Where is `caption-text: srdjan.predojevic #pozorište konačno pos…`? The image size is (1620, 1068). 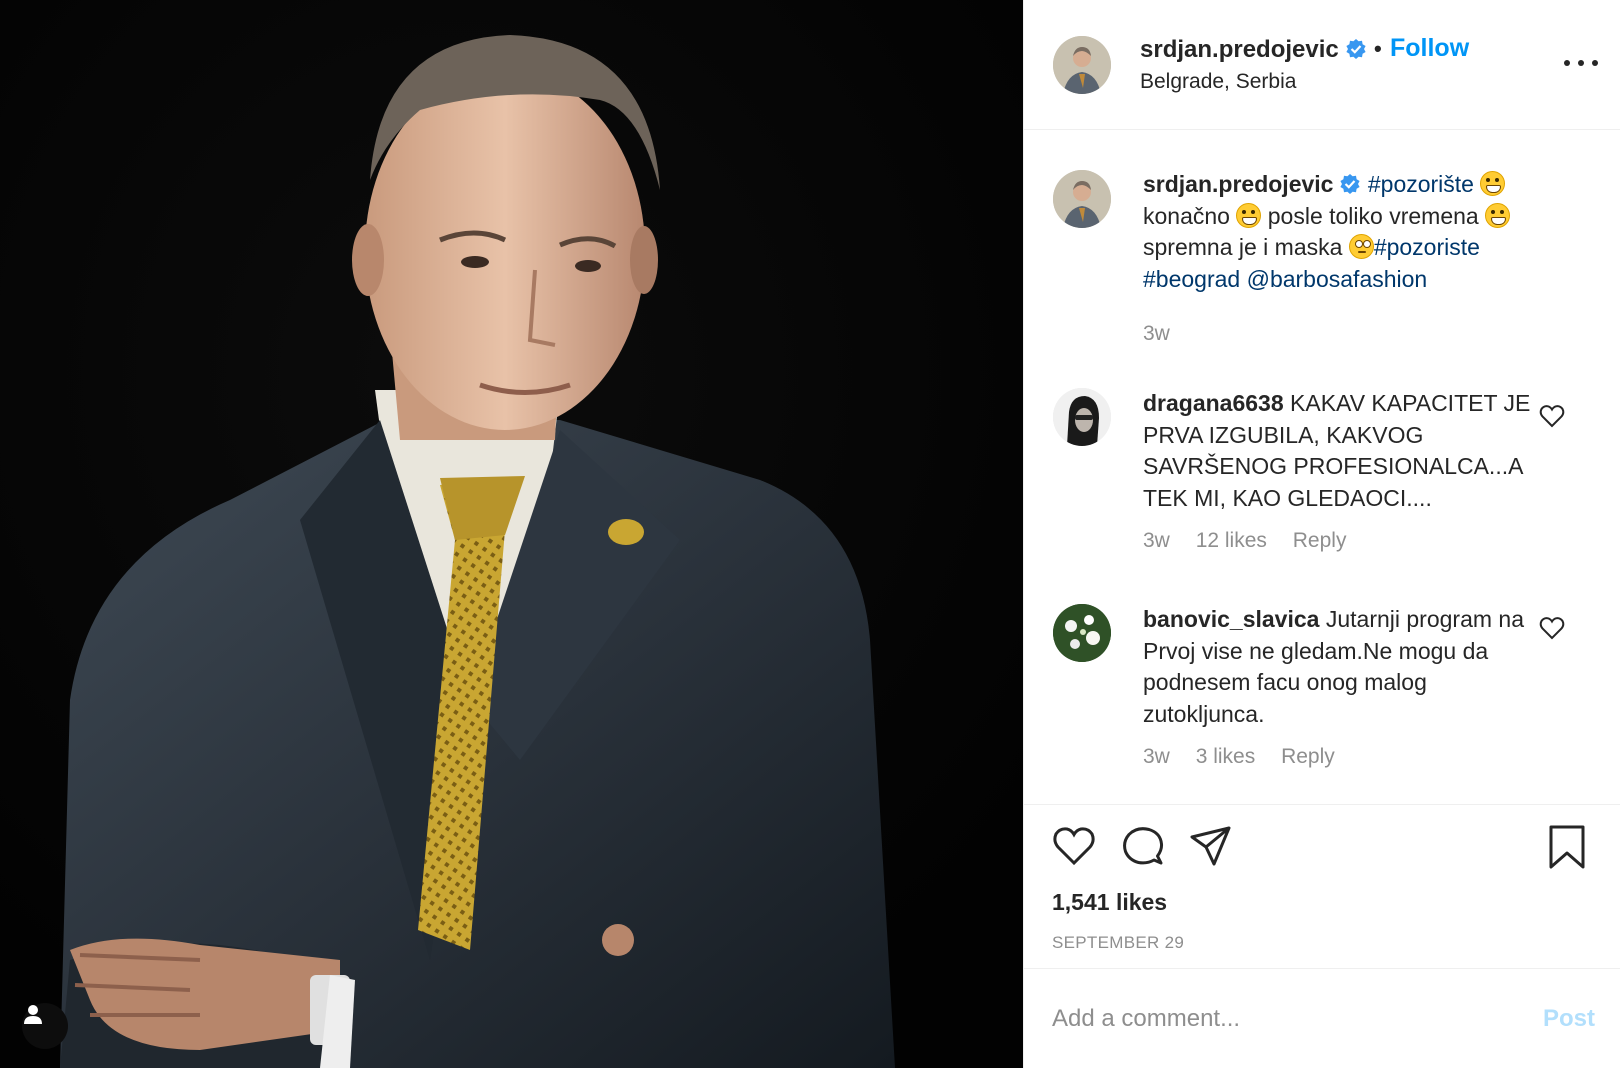 caption-text: srdjan.predojevic #pozorište konačno pos… is located at coordinates (1345, 232).